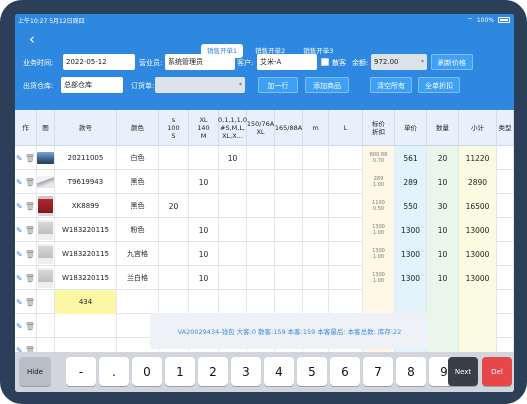  What do you see at coordinates (399, 62) in the screenshot?
I see `balance-select: 972.00 ▾` at bounding box center [399, 62].